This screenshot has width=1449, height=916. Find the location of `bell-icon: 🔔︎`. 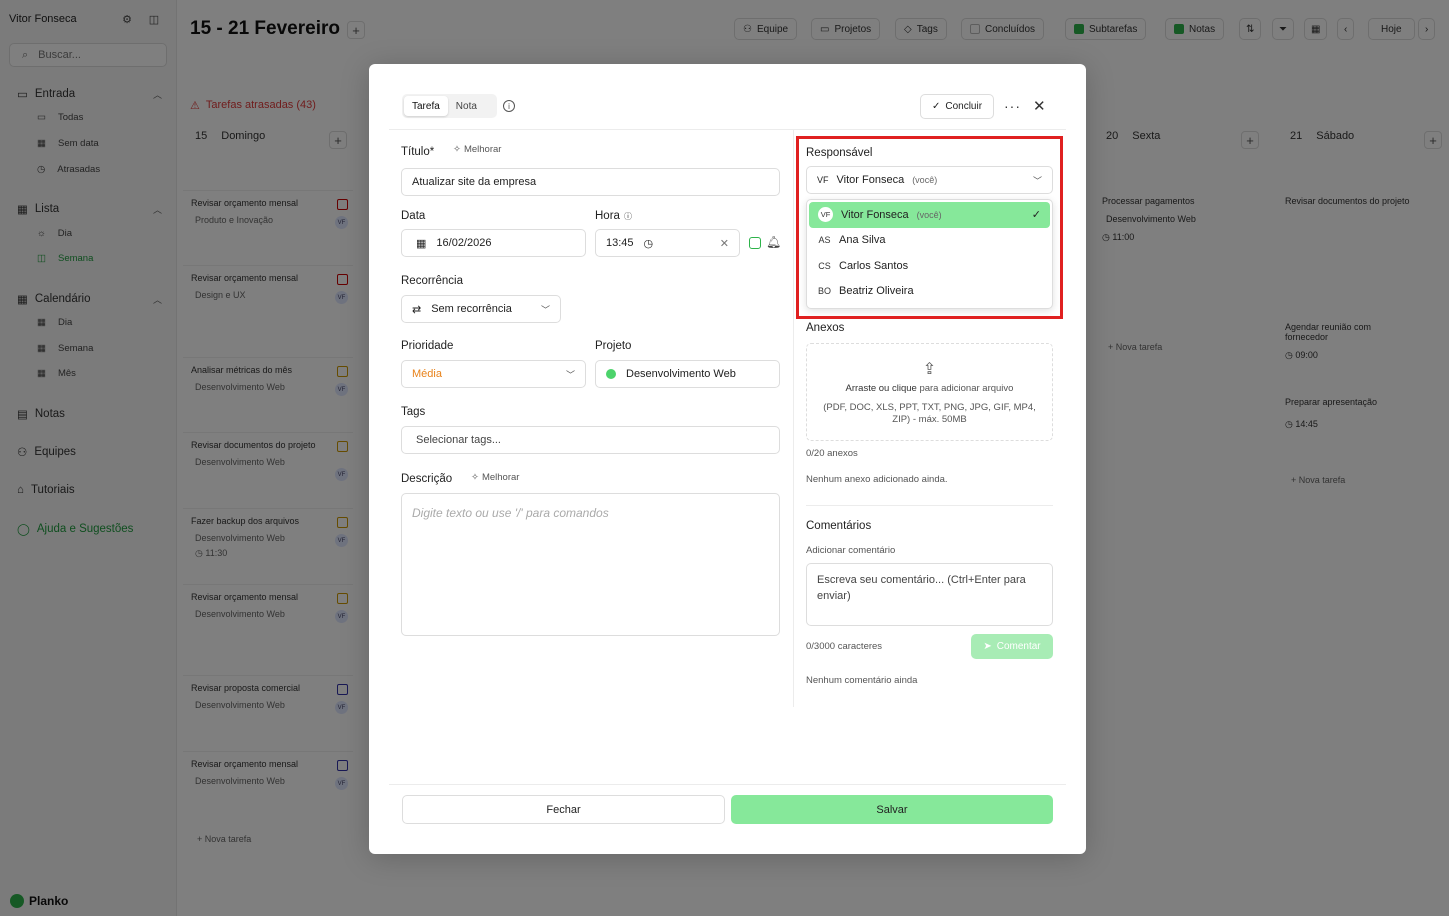

bell-icon: 🔔︎ is located at coordinates (773, 242).